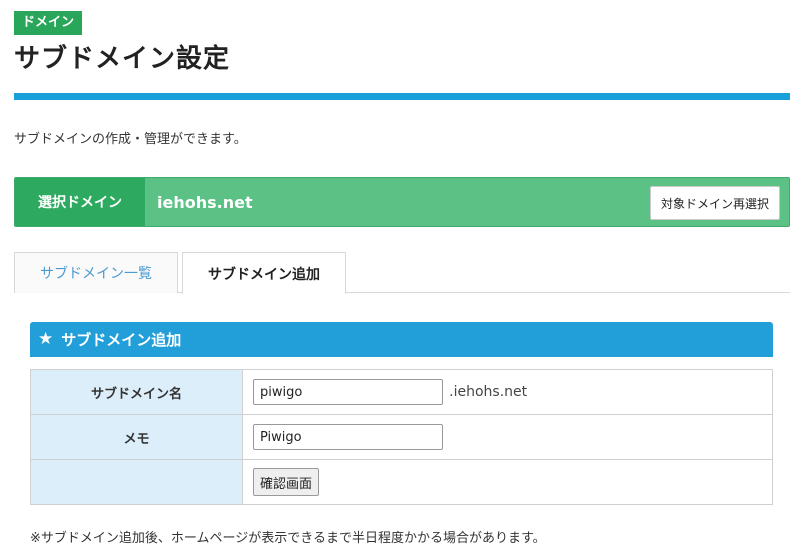 This screenshot has width=800, height=554. I want to click on form-row-subdomain: サブドメイン名 .iehohs.net, so click(401, 392).